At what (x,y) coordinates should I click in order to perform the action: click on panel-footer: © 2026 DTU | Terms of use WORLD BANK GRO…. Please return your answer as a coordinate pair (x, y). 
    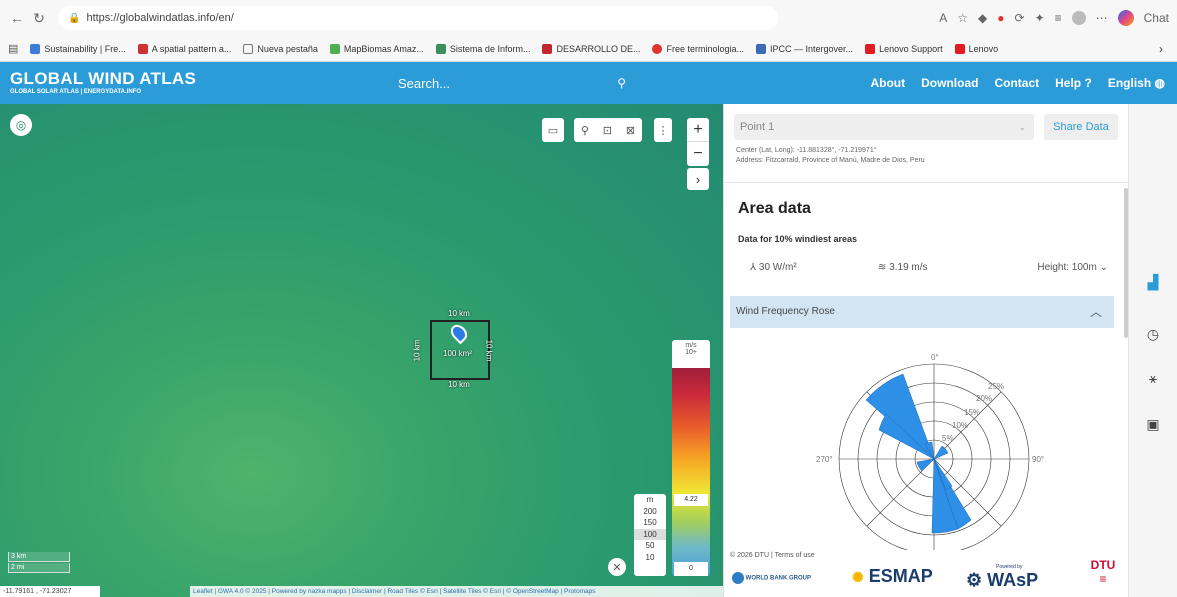
    Looking at the image, I should click on (929, 573).